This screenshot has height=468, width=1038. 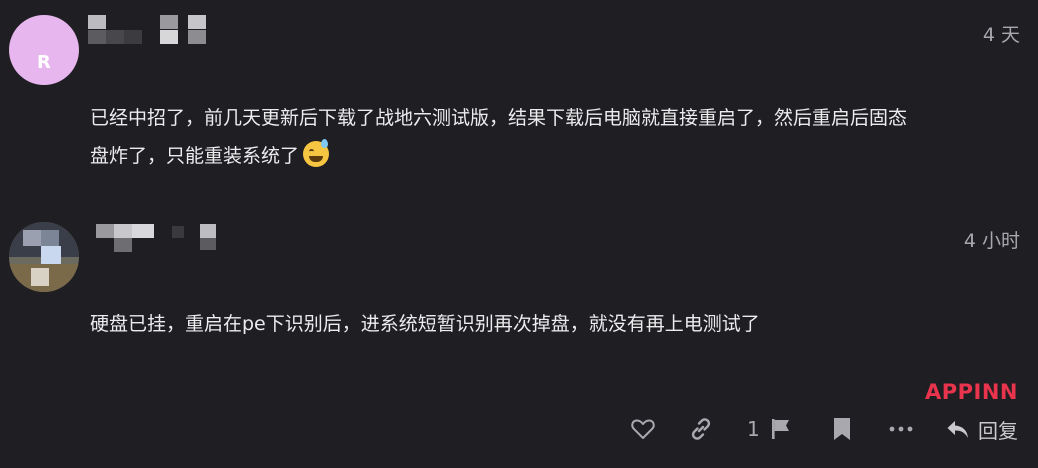 I want to click on bookmark-button, so click(x=842, y=429).